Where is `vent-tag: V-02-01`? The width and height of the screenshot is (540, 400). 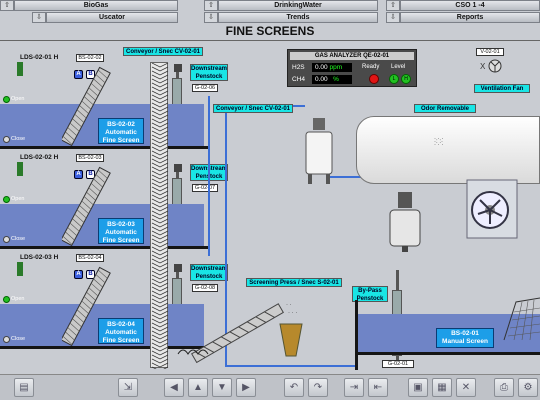
vent-tag: V-02-01 is located at coordinates (490, 52).